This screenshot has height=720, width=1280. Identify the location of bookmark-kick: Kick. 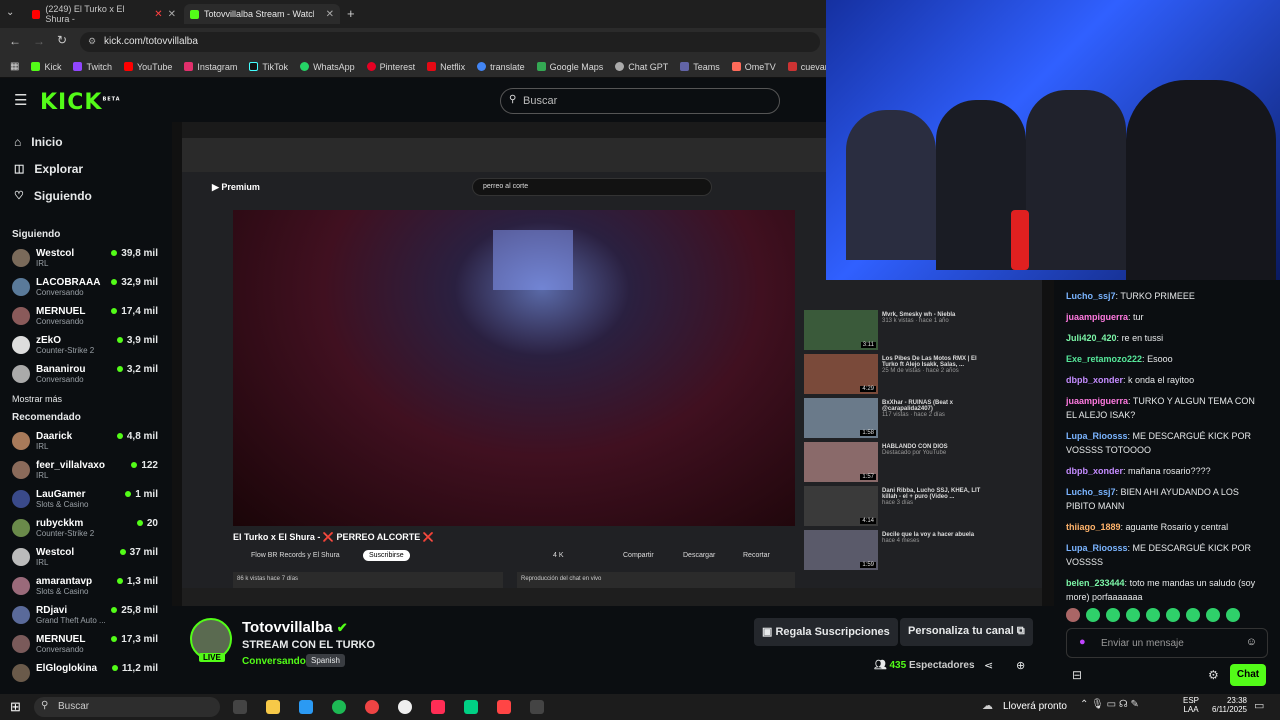
(46, 67).